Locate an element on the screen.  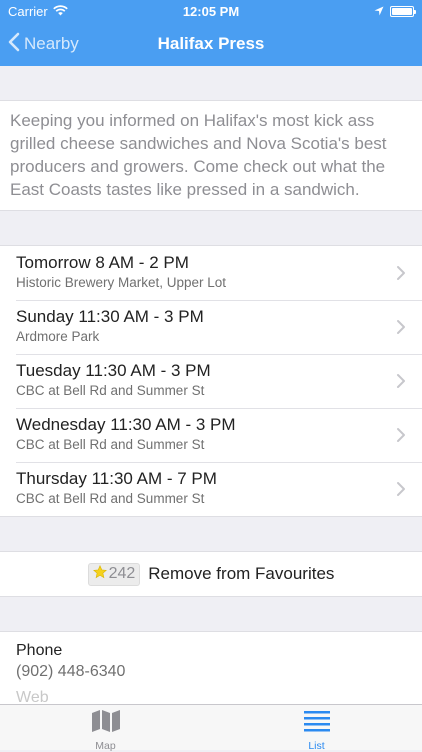
list-icon is located at coordinates (317, 723).